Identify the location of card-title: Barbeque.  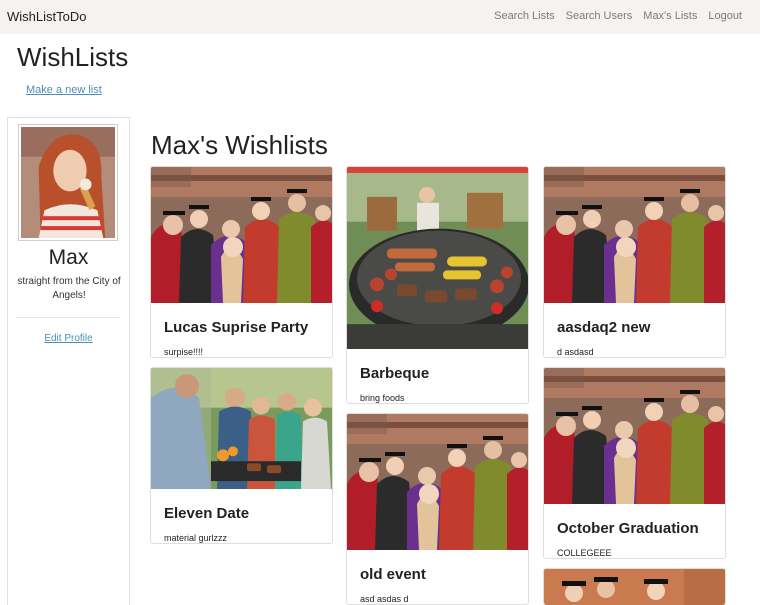
(395, 373).